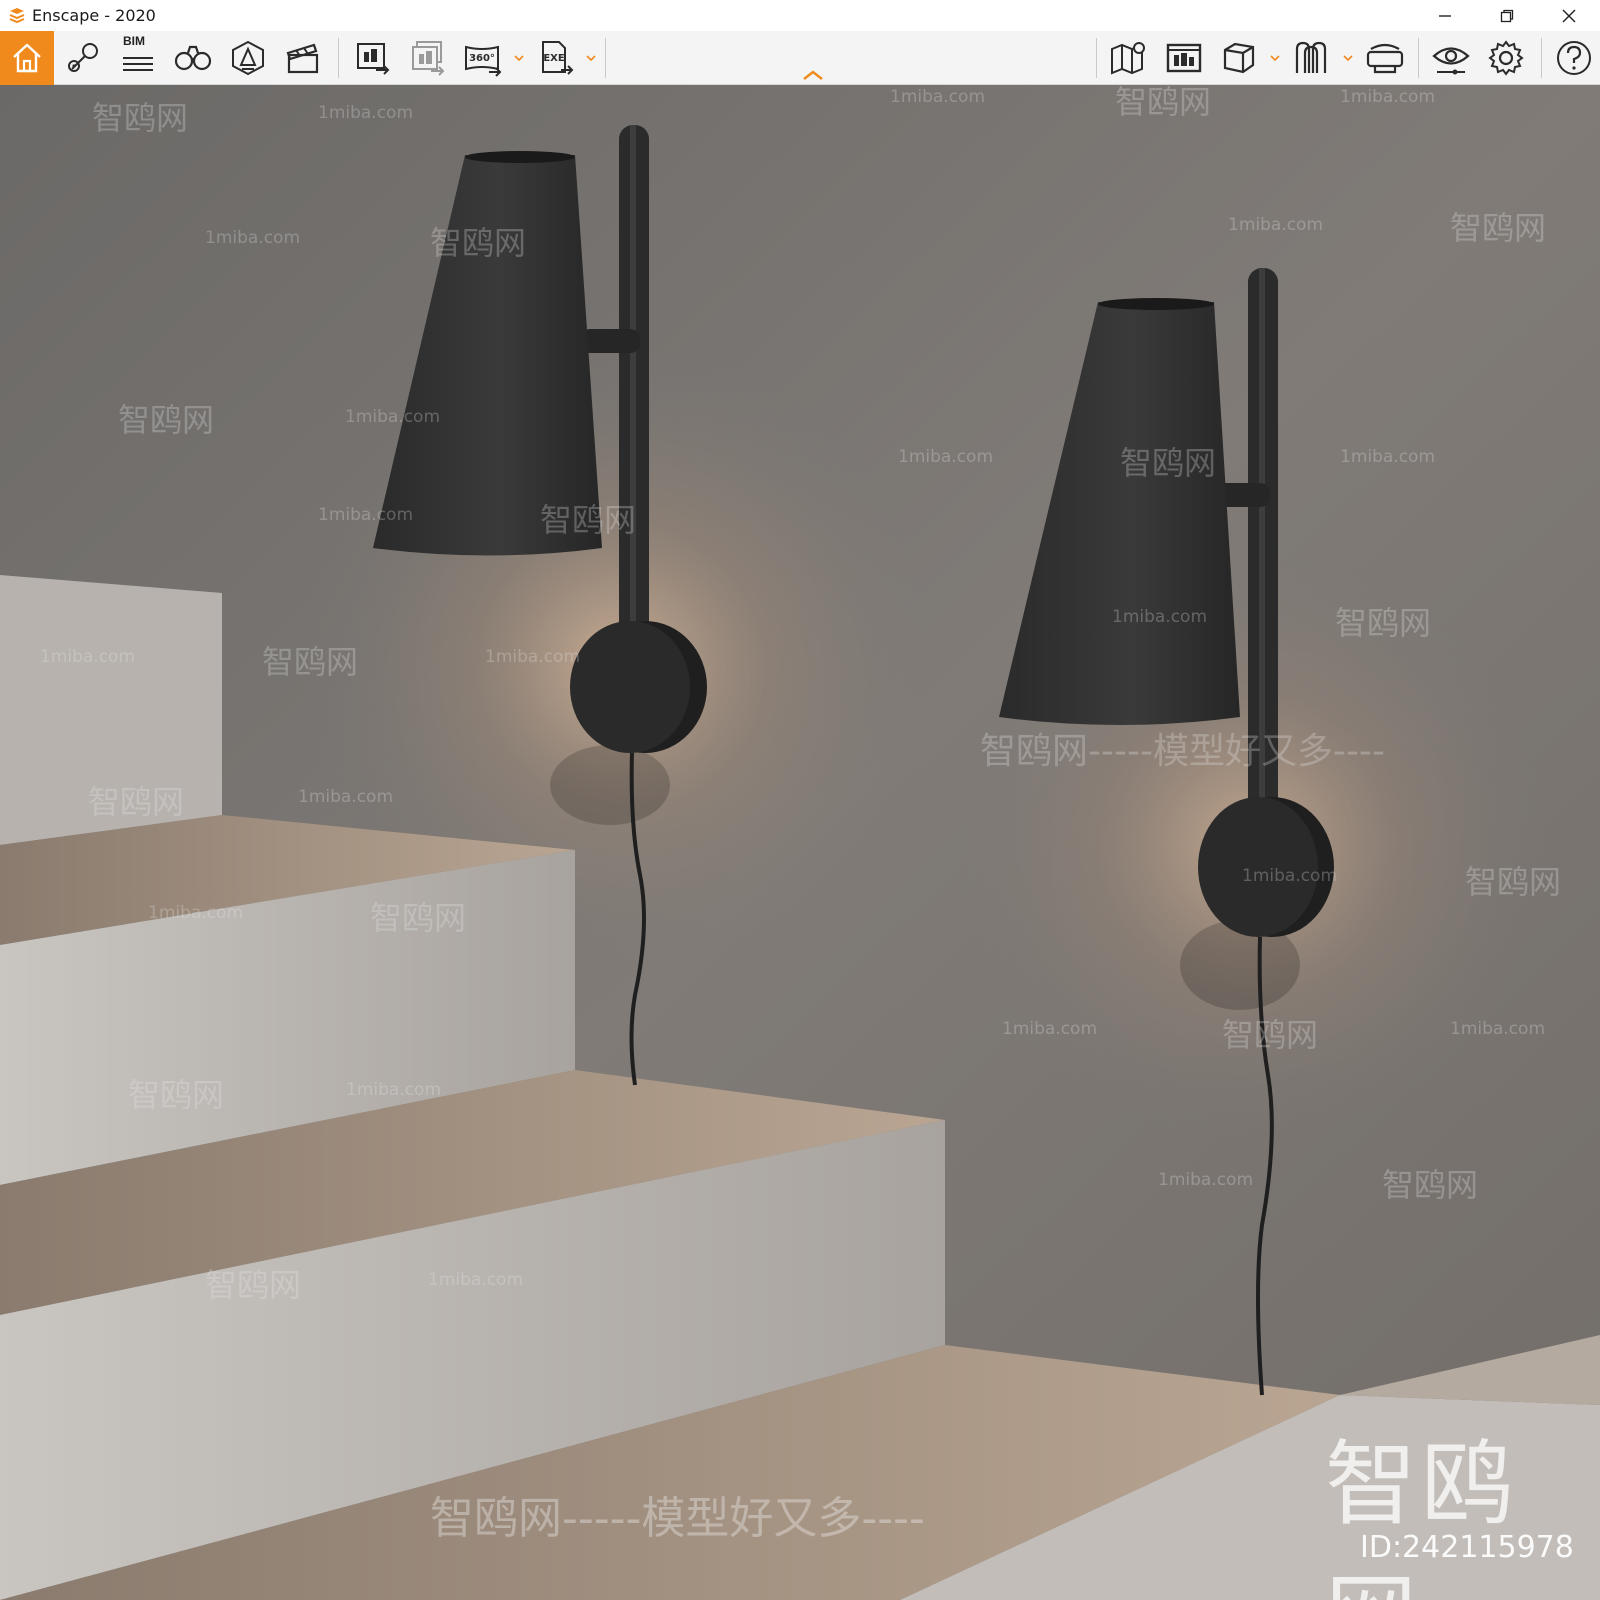  I want to click on svg-text: 360°, so click(482, 58).